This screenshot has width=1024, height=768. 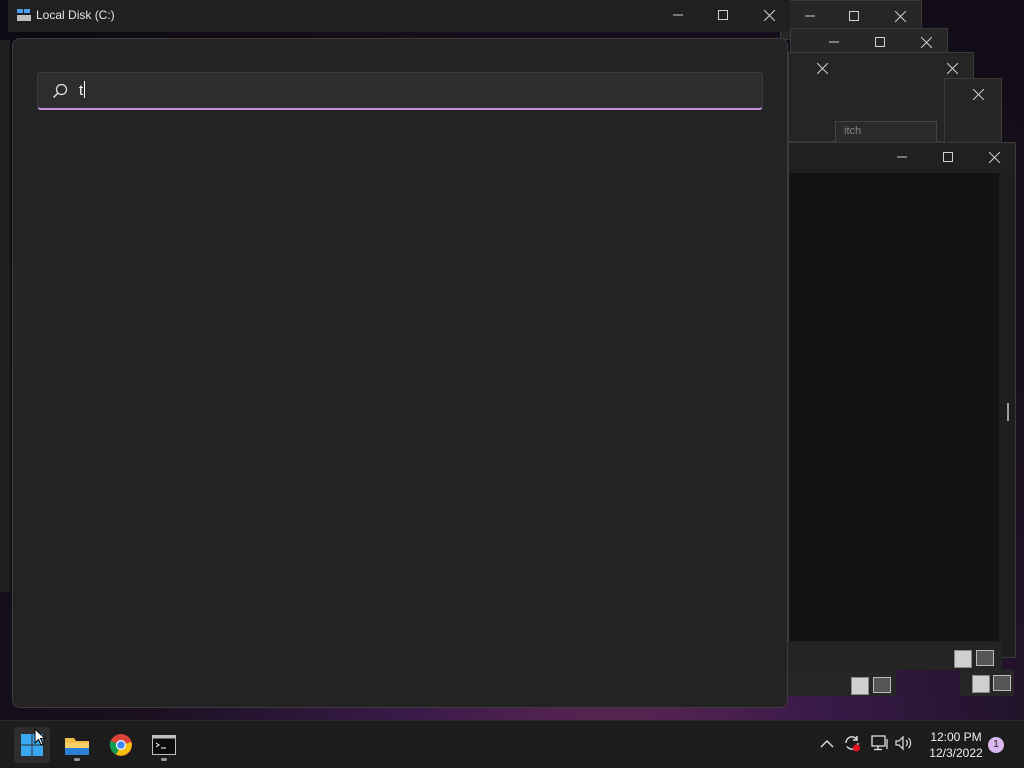 What do you see at coordinates (853, 131) in the screenshot?
I see `search-fragment-text: itch` at bounding box center [853, 131].